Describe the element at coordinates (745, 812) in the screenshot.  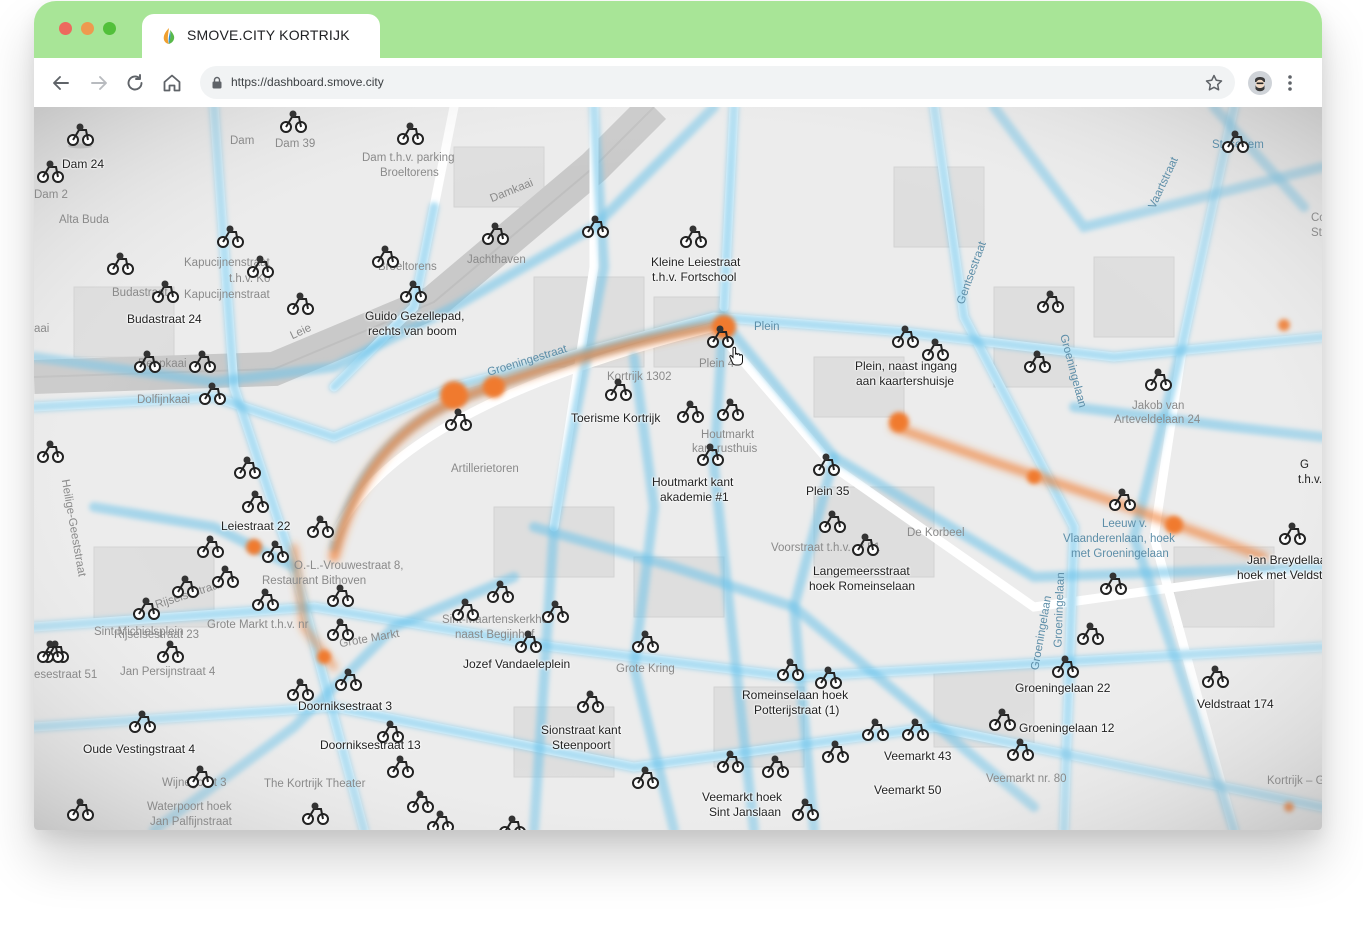
I see `station-label: Sint Janslaan` at that location.